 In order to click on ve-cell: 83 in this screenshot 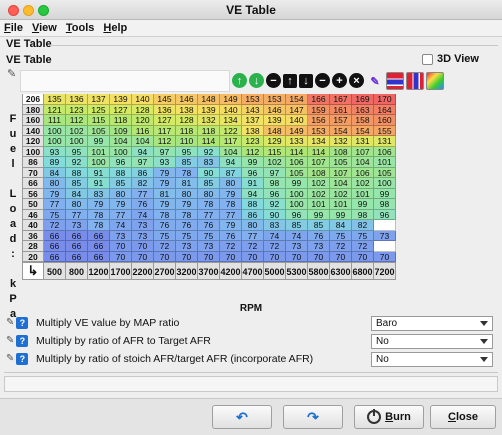, I will do `click(99, 193)`.